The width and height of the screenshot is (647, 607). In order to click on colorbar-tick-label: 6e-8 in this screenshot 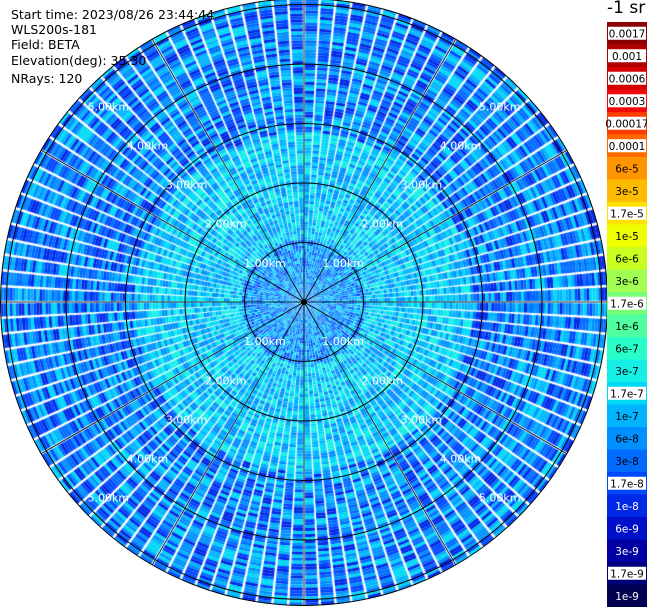, I will do `click(627, 439)`.